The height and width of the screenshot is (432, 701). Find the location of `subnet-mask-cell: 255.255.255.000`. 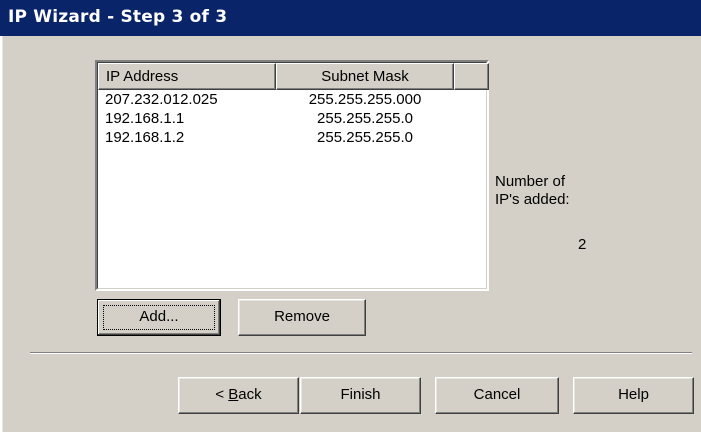

subnet-mask-cell: 255.255.255.000 is located at coordinates (365, 99).